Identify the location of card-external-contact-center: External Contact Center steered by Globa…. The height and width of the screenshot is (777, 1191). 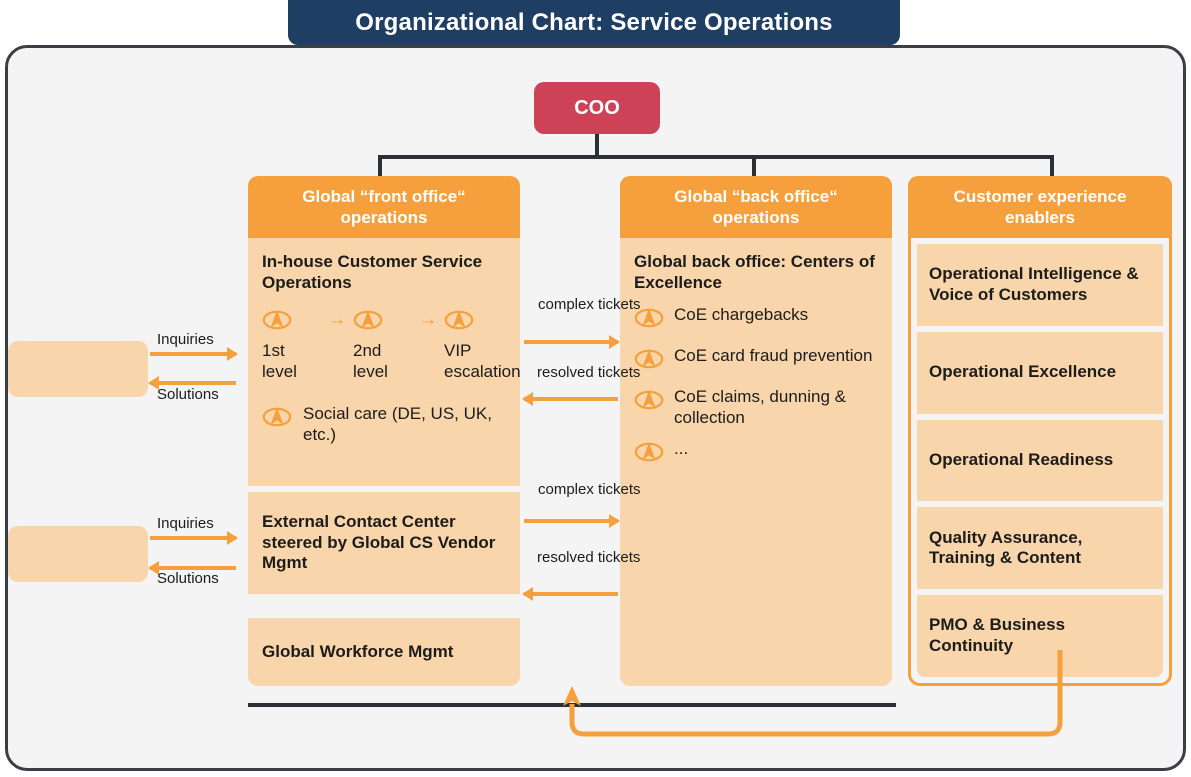
(384, 543).